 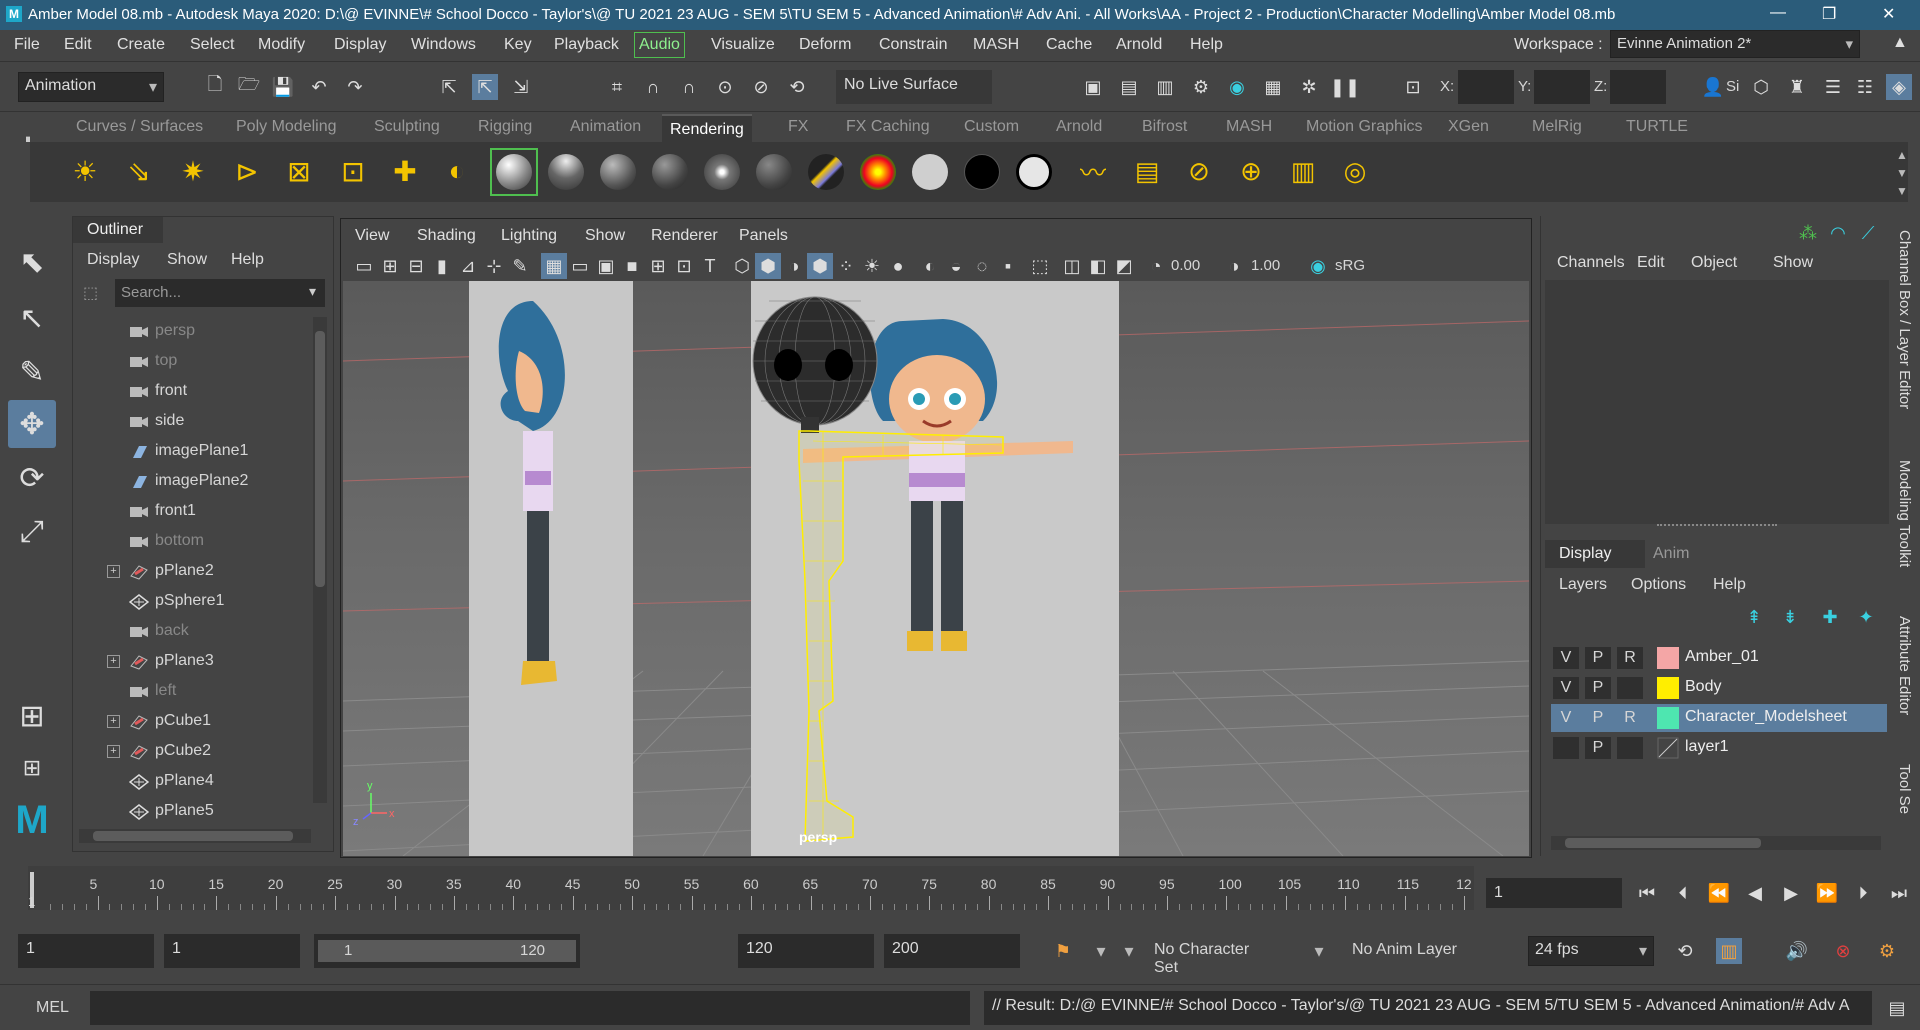 What do you see at coordinates (1866, 617) in the screenshot?
I see `new-layer-selected-icon: ✦` at bounding box center [1866, 617].